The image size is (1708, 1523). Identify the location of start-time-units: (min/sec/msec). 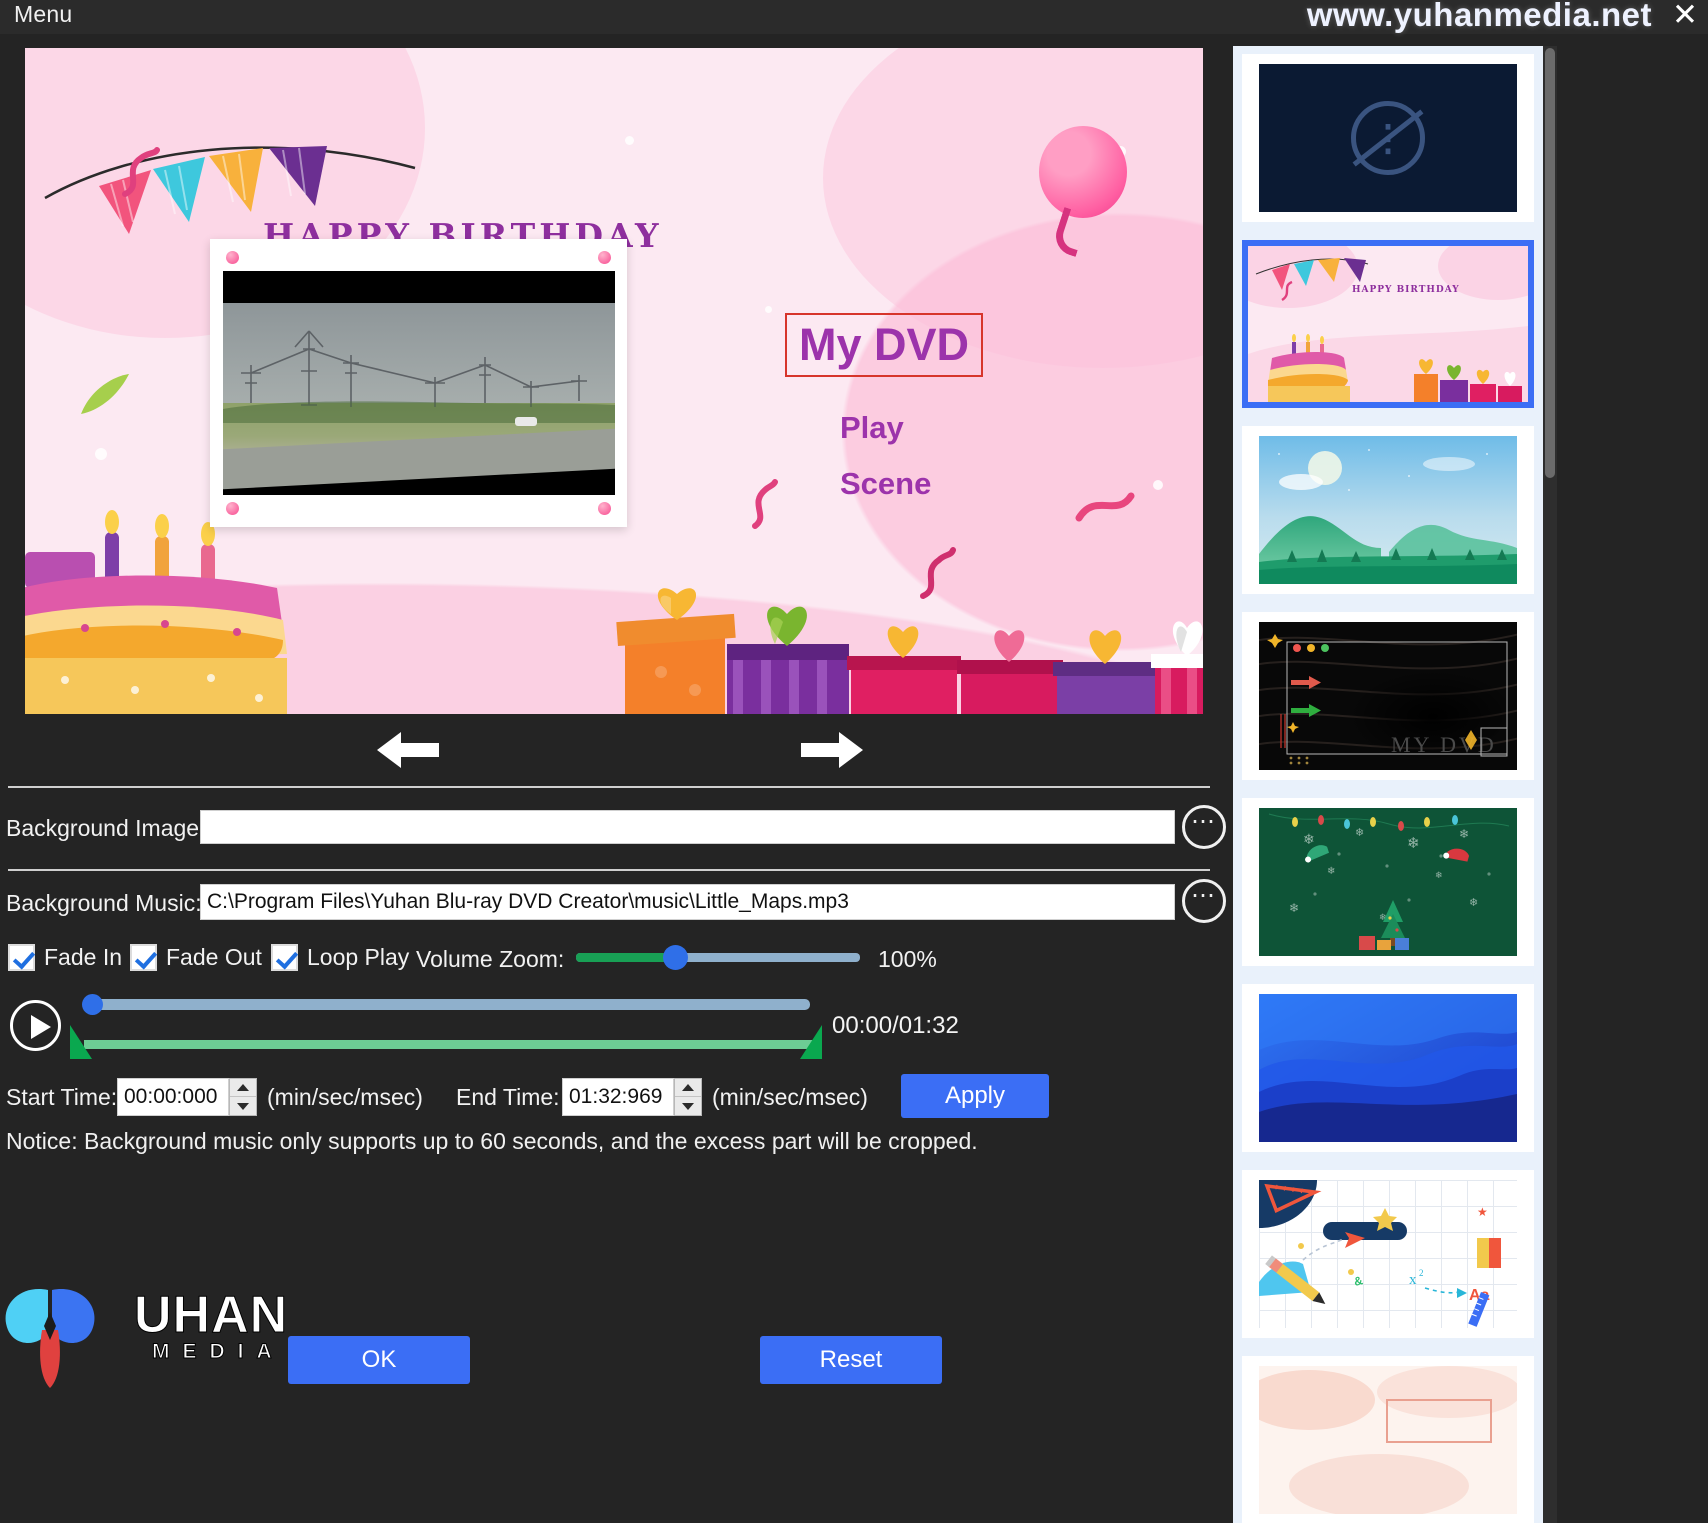
(345, 1097).